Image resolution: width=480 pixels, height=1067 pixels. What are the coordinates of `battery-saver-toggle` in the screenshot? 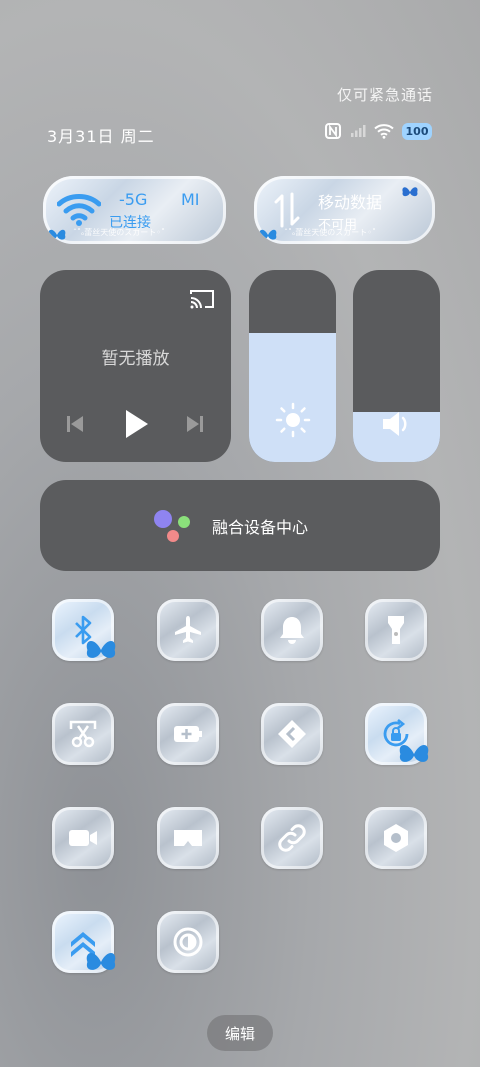 It's located at (188, 734).